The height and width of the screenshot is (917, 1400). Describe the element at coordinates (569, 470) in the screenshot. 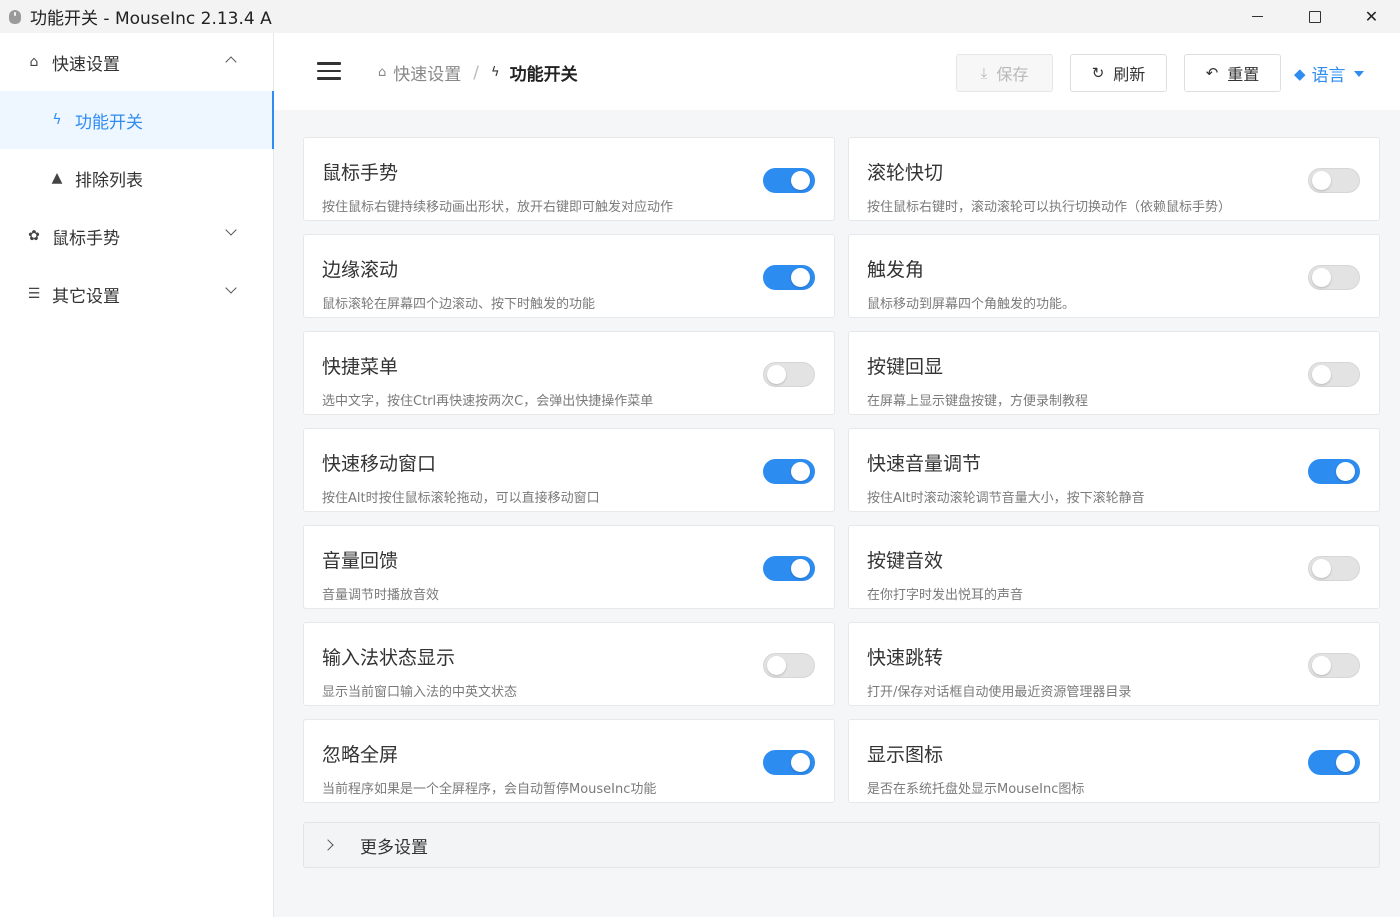

I see `feature-card: 快速移动窗口按住Alt时按住鼠标滚轮拖动，可以直接移动窗口` at that location.